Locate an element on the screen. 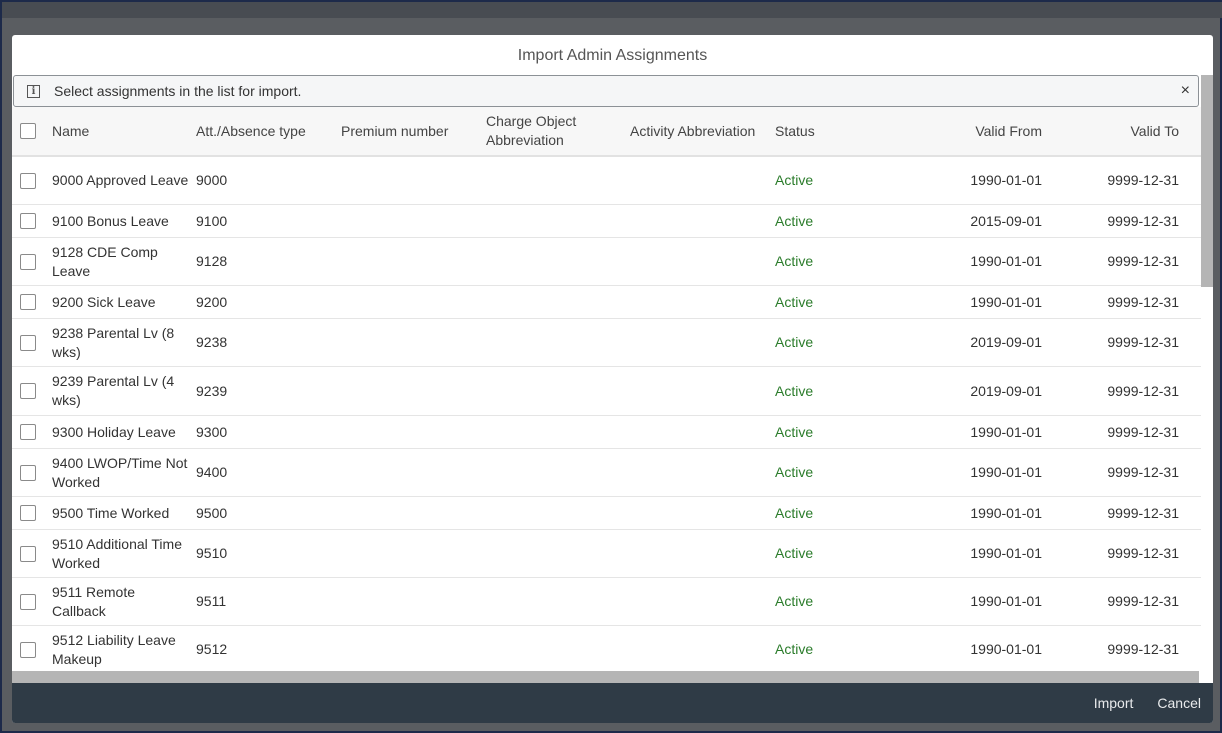 The width and height of the screenshot is (1222, 733). background-page-header is located at coordinates (612, 10).